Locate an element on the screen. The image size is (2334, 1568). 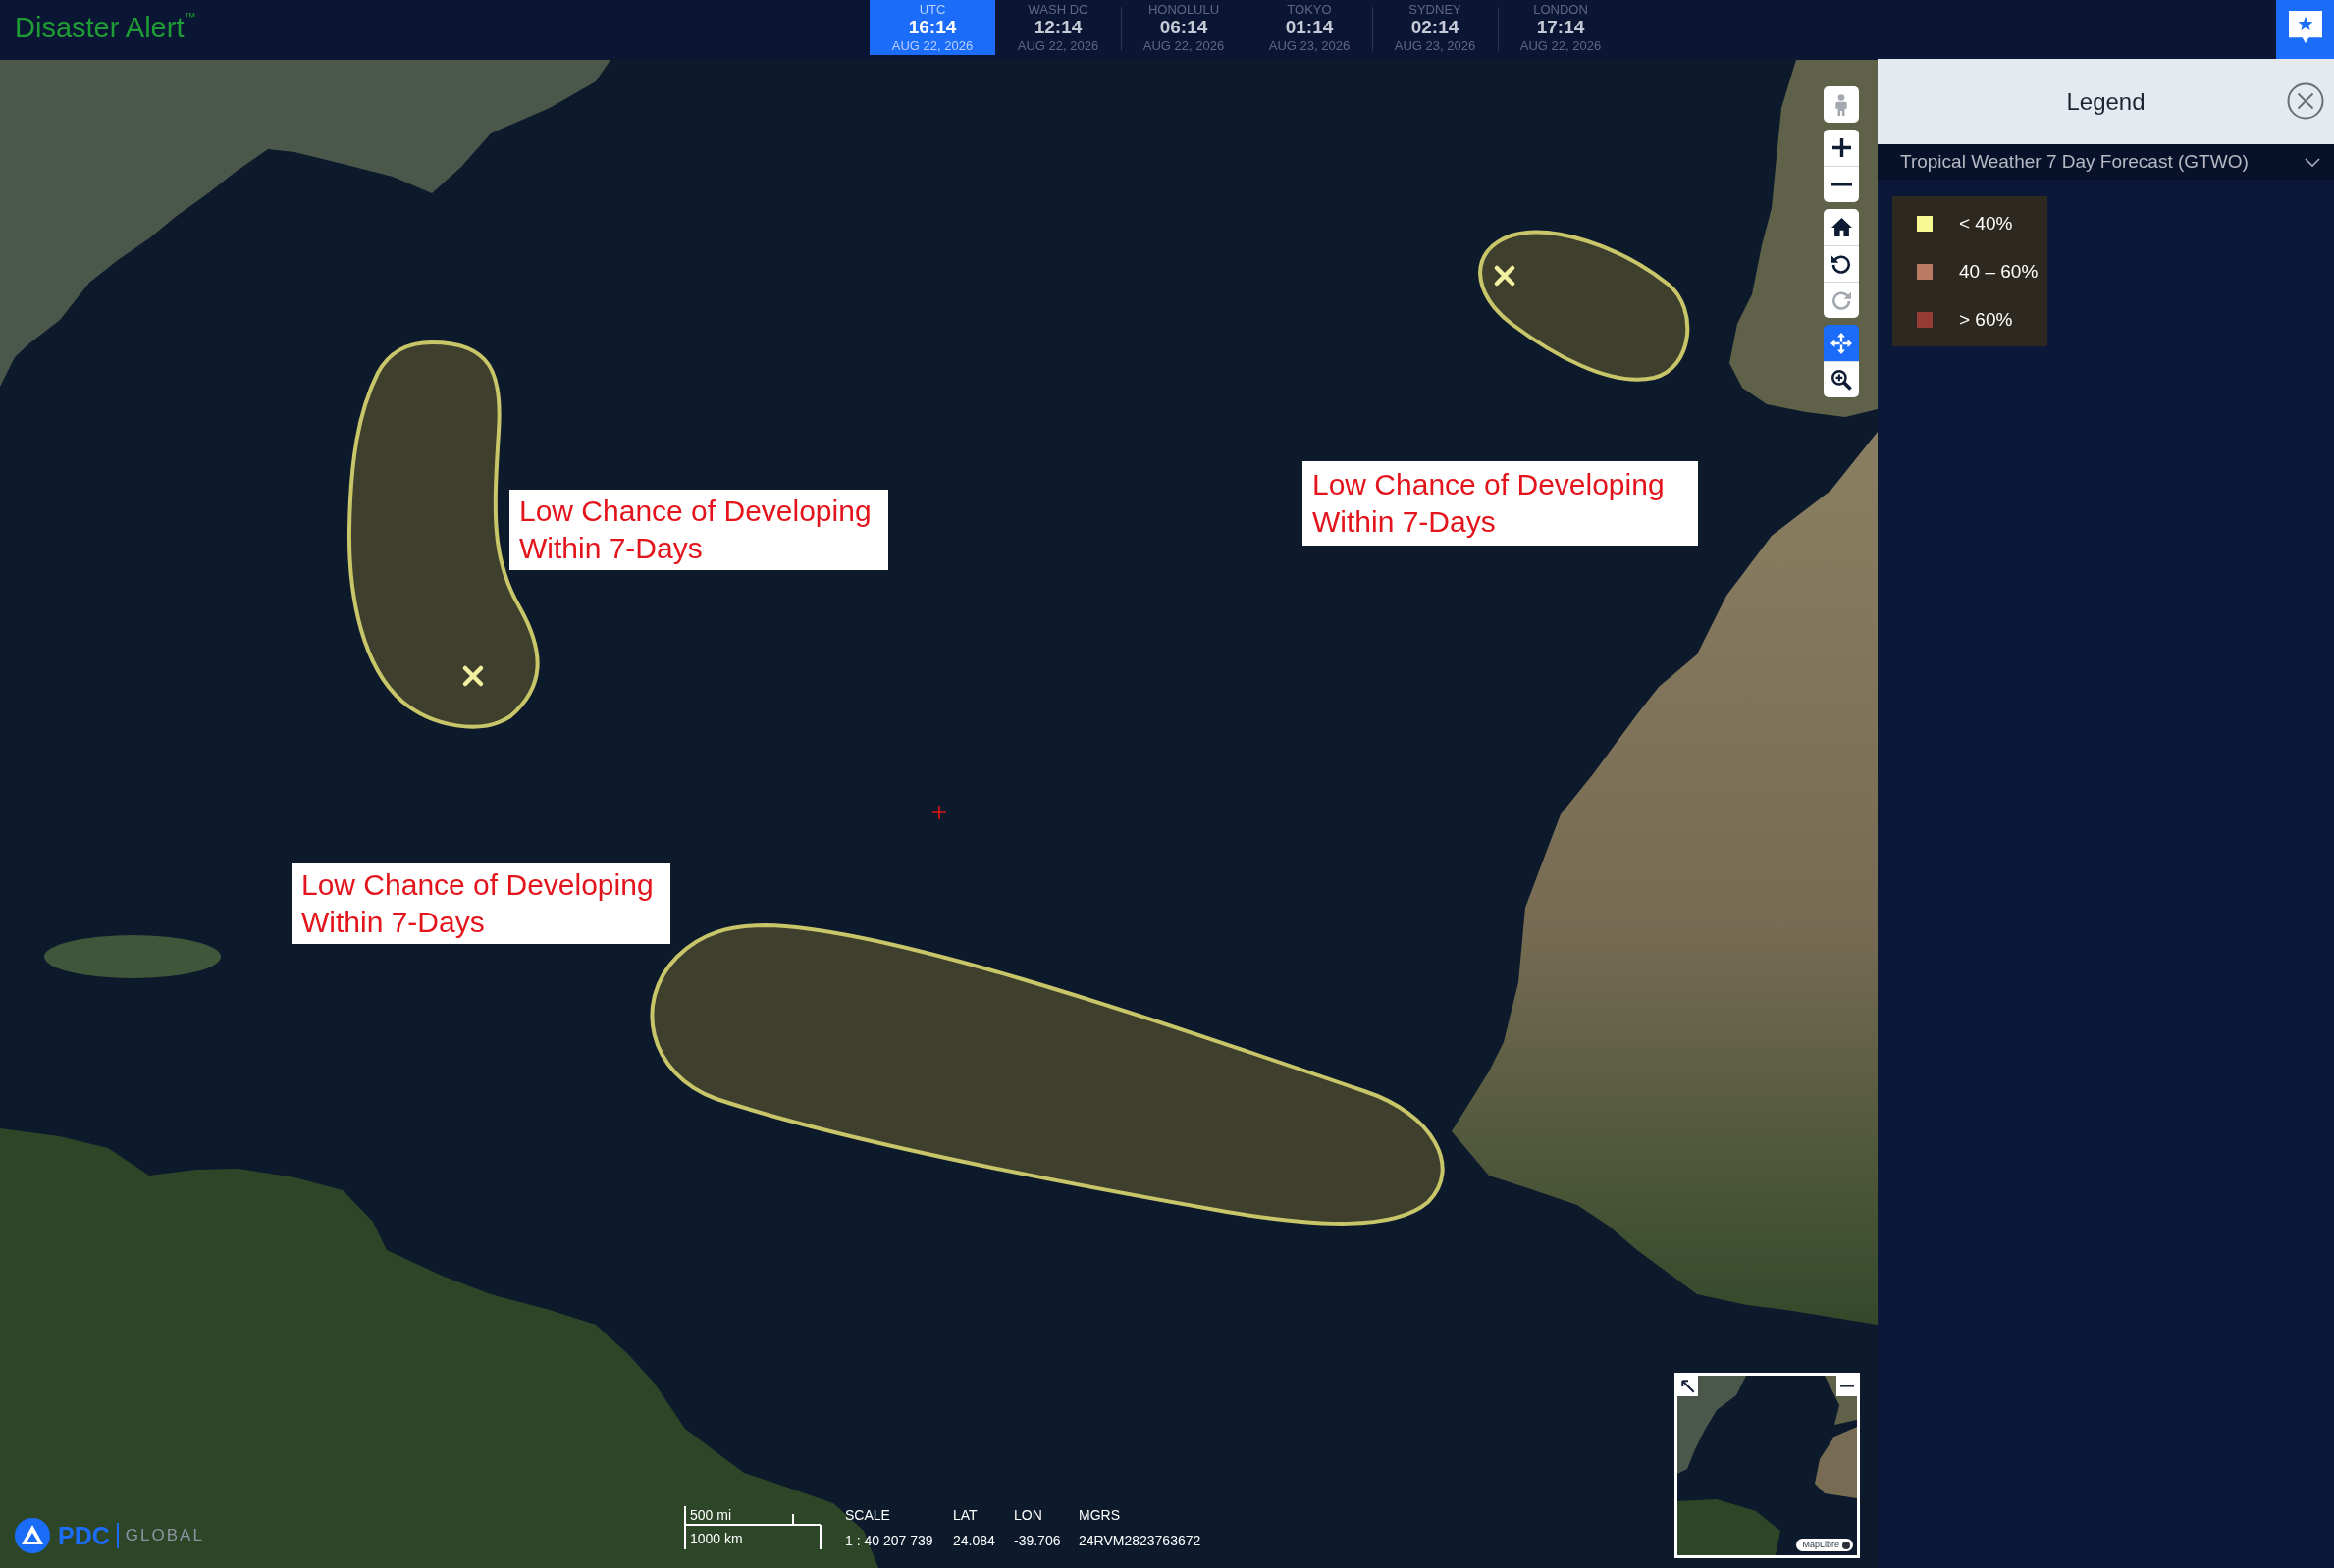
time-zone-tab: LONDON 17:14 AUG 22, 2026 is located at coordinates (1560, 27).